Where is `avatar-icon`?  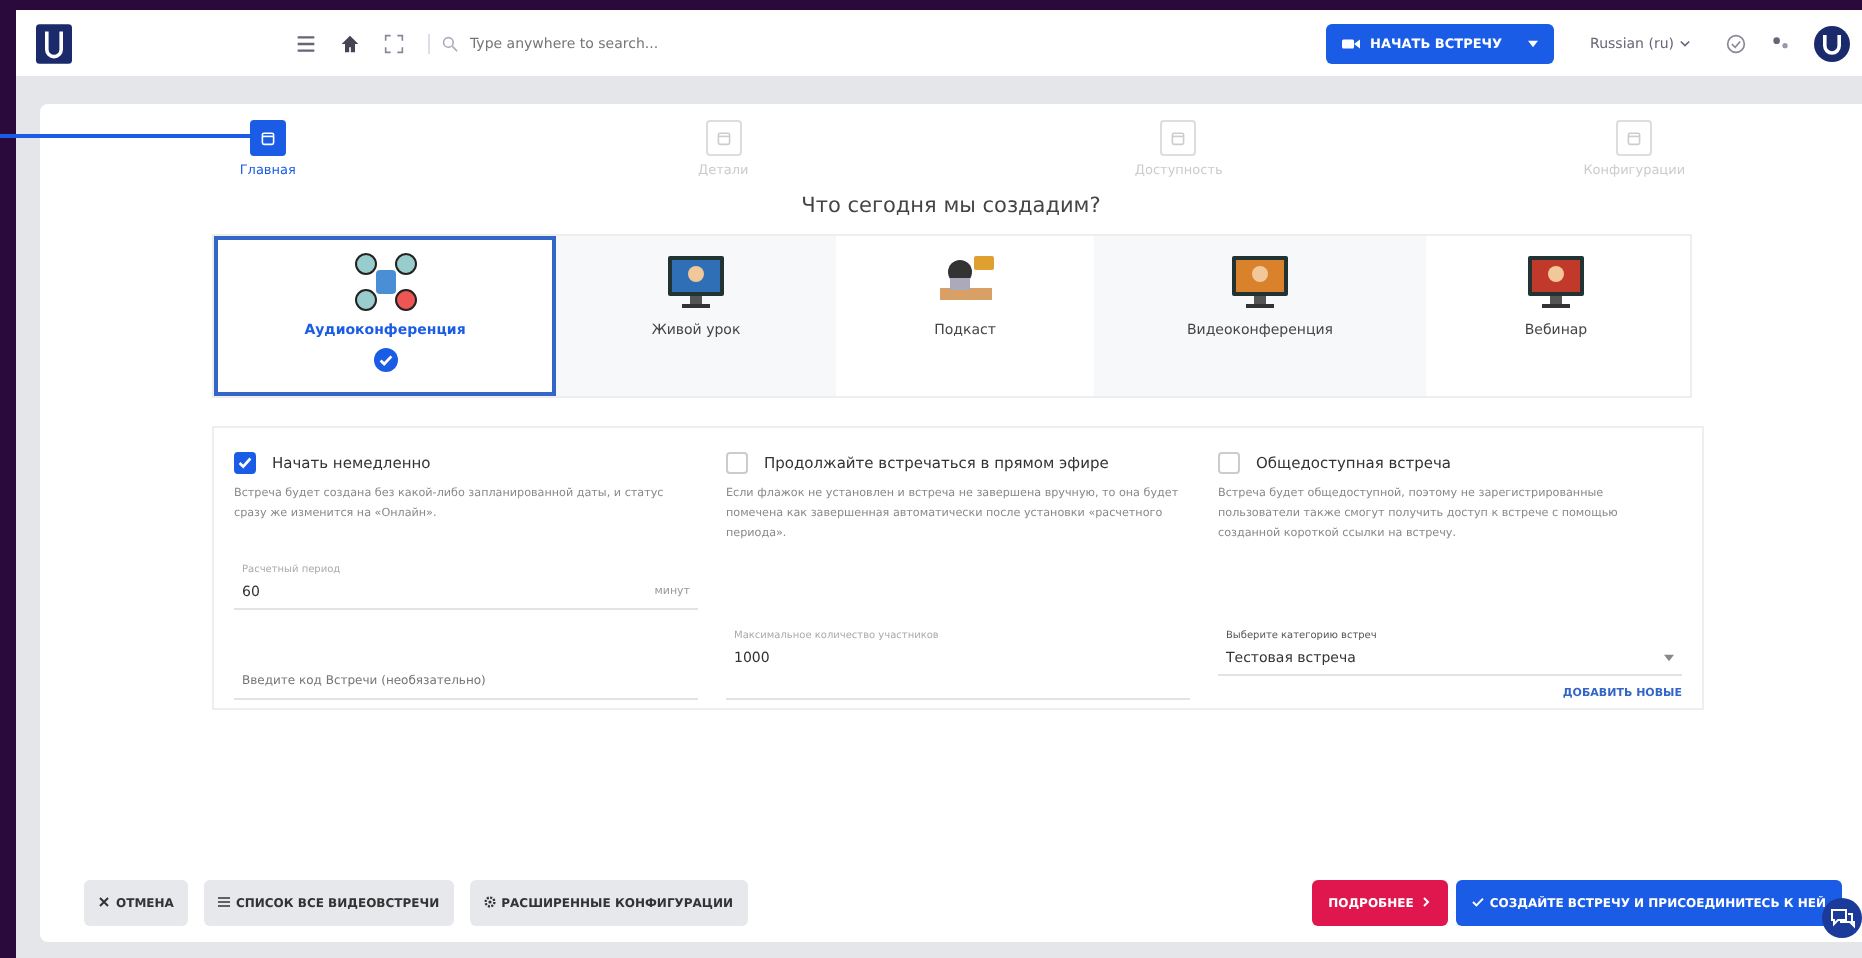
avatar-icon is located at coordinates (1832, 43).